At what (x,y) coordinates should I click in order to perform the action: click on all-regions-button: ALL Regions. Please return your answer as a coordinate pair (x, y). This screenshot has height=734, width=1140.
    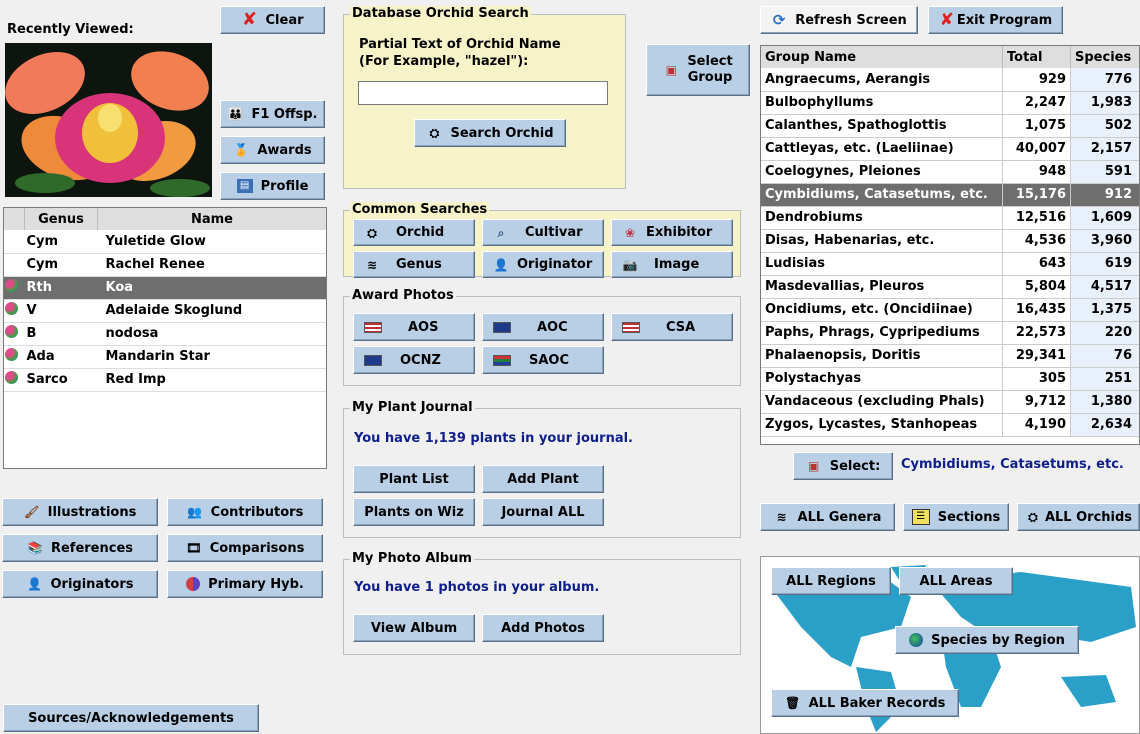
    Looking at the image, I should click on (831, 581).